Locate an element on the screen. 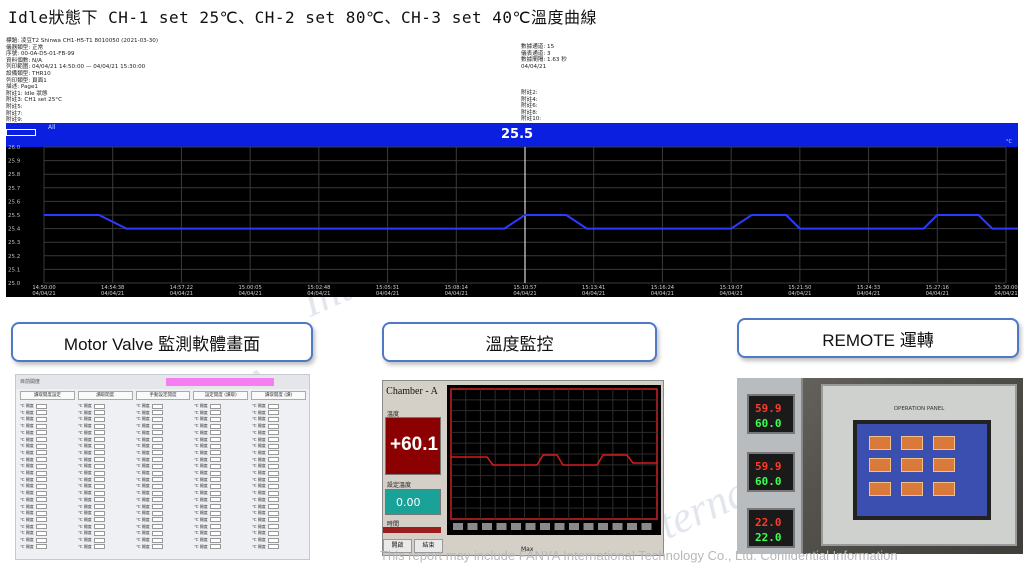 This screenshot has height=568, width=1024. mv-button-3: 手動設定開度 is located at coordinates (163, 395).